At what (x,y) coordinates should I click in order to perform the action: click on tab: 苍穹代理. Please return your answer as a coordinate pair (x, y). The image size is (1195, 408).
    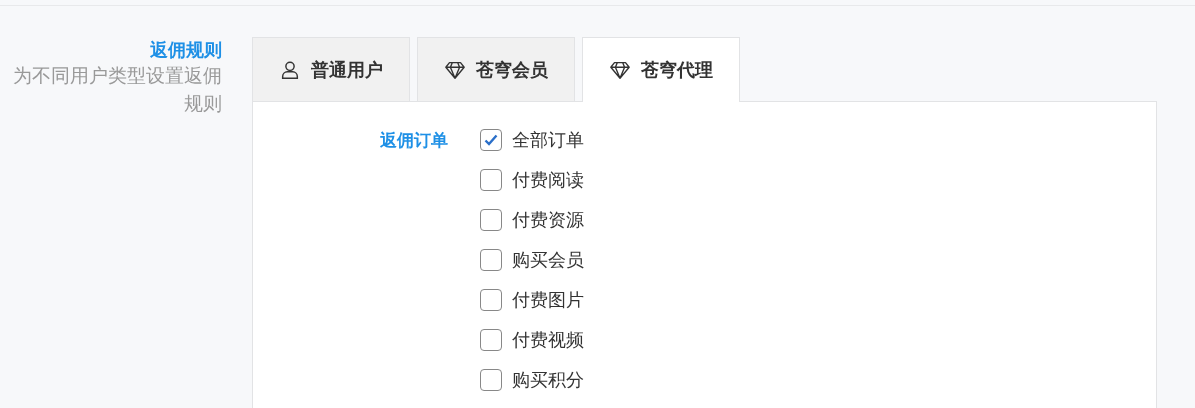
    Looking at the image, I should click on (661, 69).